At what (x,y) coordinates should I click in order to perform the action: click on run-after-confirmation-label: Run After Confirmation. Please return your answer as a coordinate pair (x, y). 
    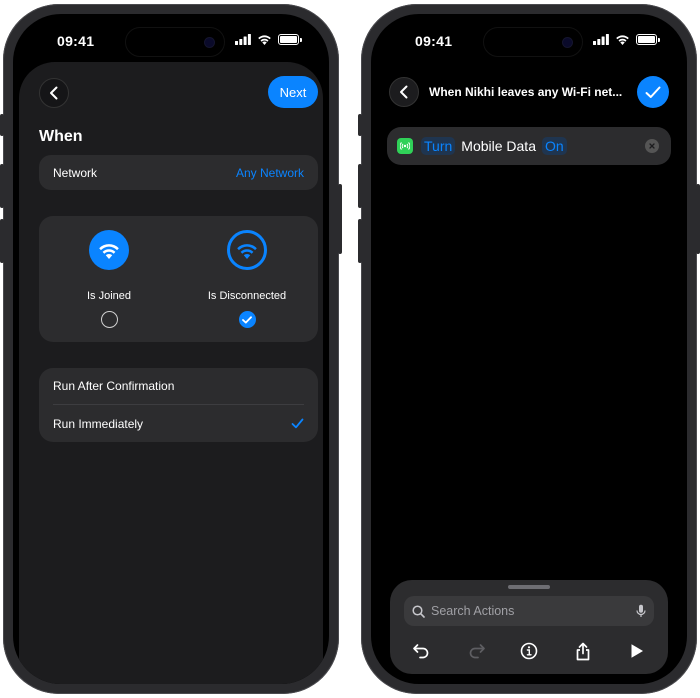
    Looking at the image, I should click on (114, 386).